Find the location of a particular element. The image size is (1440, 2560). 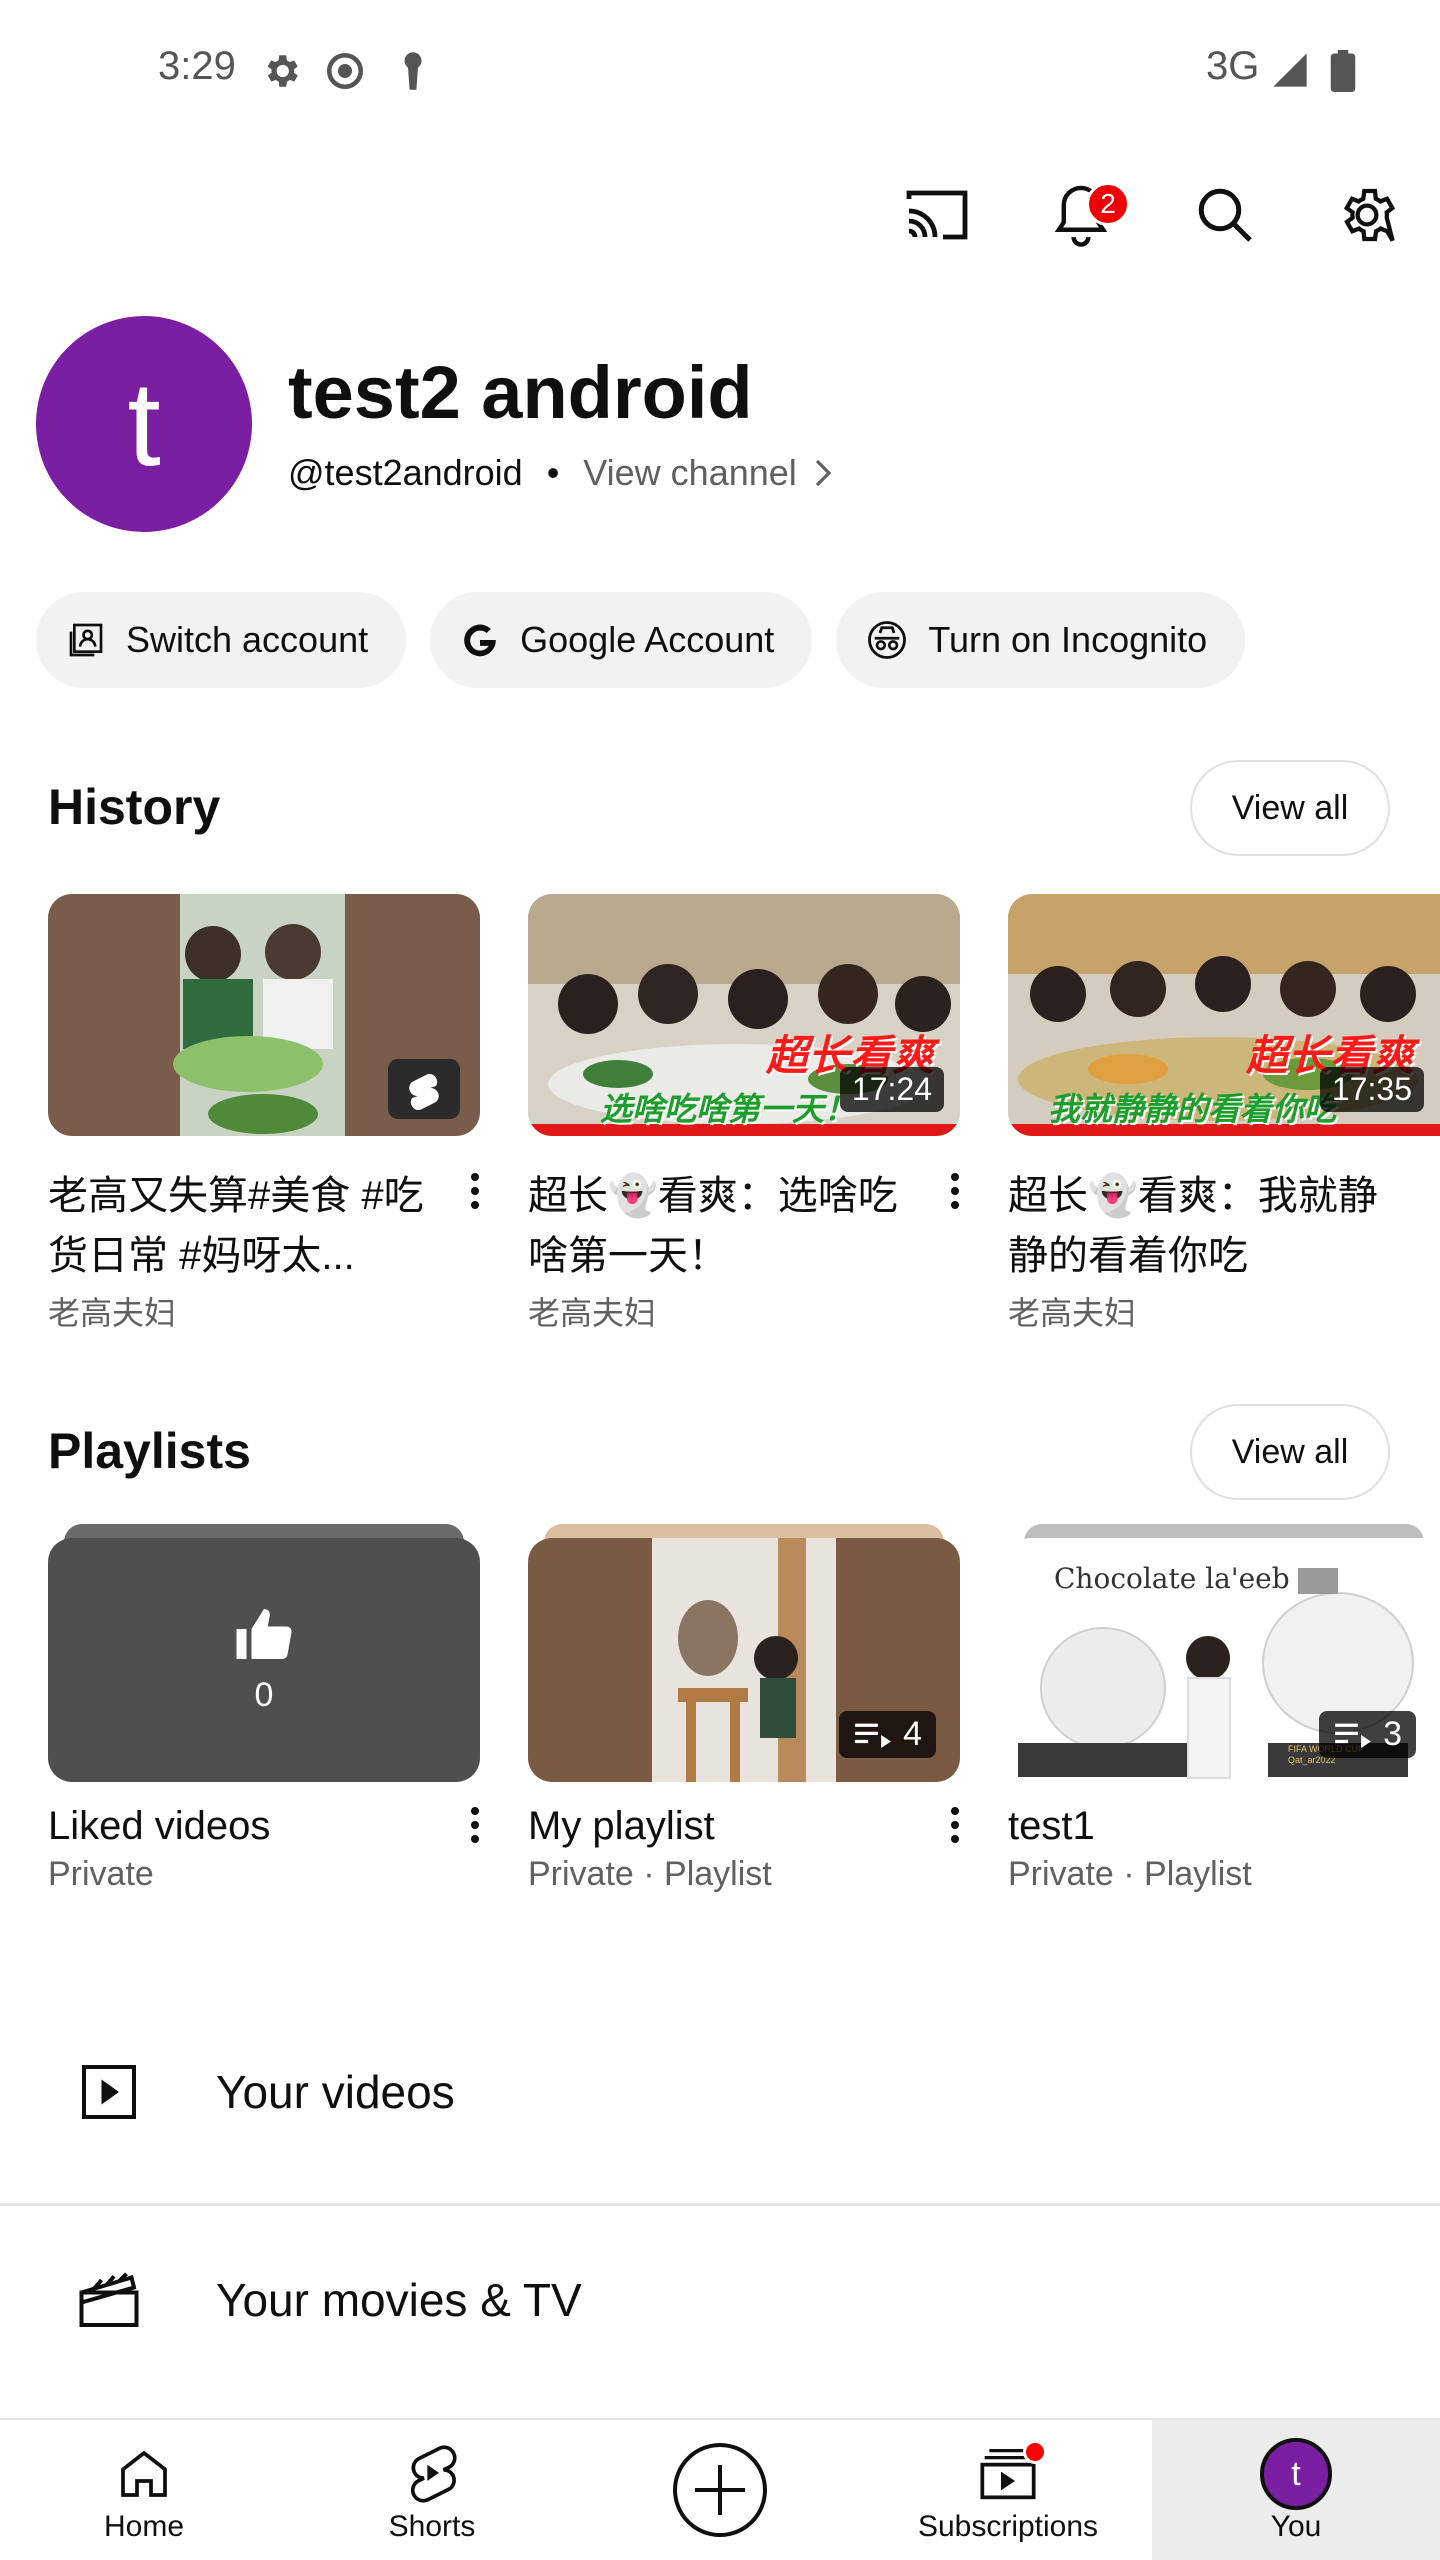

playlist-subtitle: Private is located at coordinates (101, 1874).